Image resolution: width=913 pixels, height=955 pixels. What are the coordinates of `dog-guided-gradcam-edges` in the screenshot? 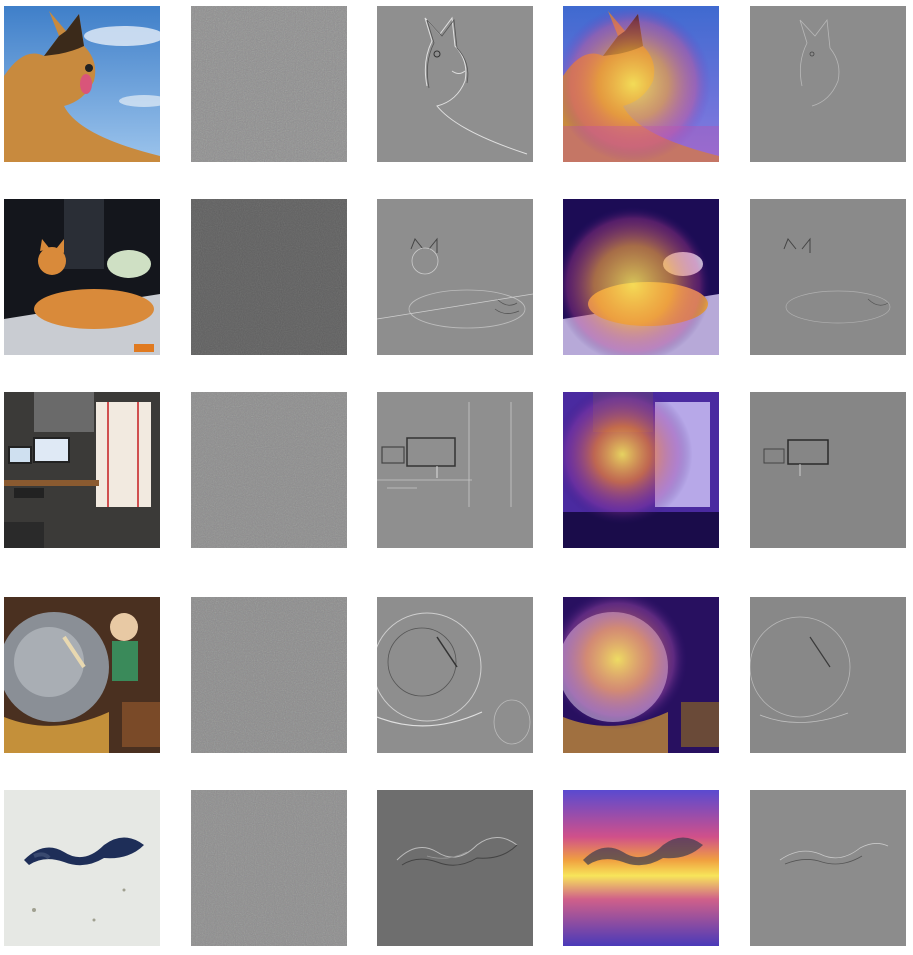 It's located at (828, 84).